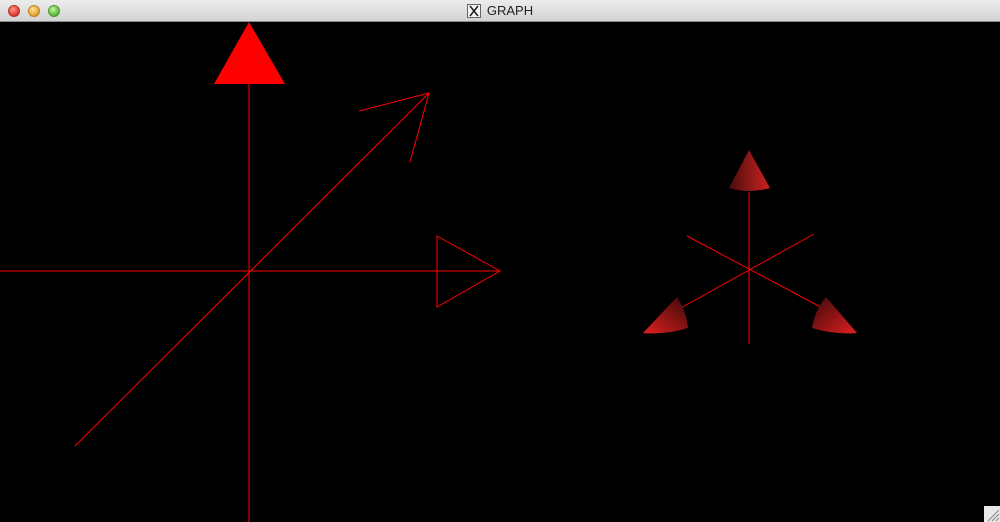 The height and width of the screenshot is (522, 1000). What do you see at coordinates (834, 315) in the screenshot?
I see `cone-right-icon` at bounding box center [834, 315].